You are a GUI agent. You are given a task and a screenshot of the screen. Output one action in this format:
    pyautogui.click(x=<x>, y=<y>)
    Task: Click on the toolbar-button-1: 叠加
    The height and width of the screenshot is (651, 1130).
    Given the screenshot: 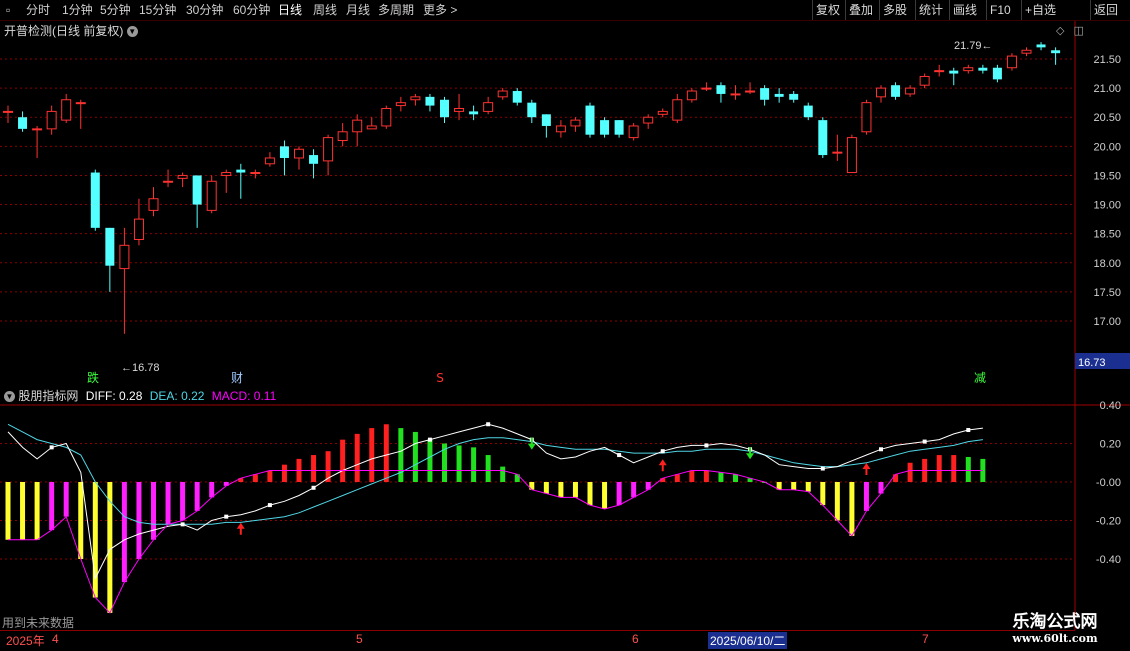 What is the action you would take?
    pyautogui.click(x=861, y=10)
    